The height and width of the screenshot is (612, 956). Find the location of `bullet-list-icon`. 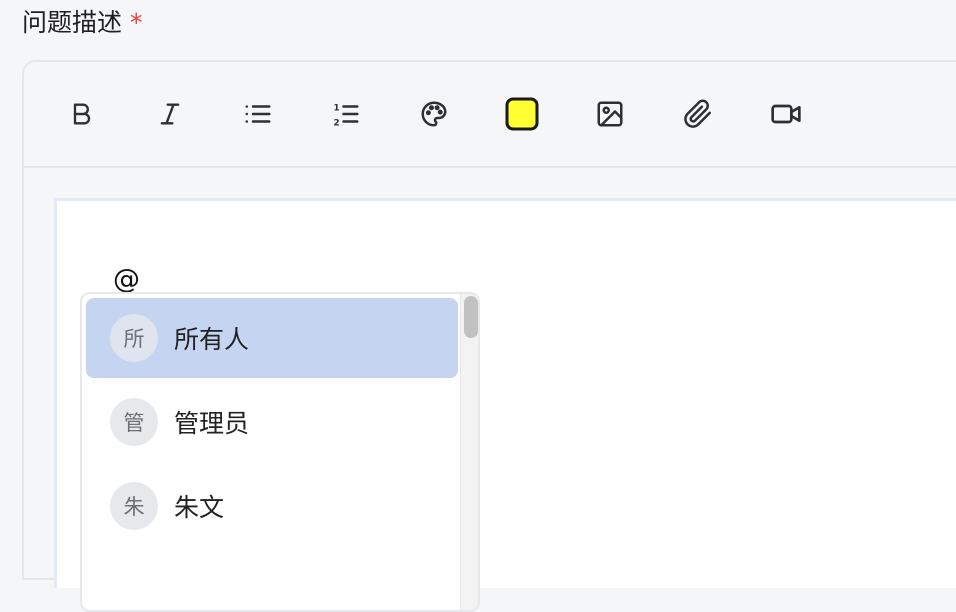

bullet-list-icon is located at coordinates (258, 114).